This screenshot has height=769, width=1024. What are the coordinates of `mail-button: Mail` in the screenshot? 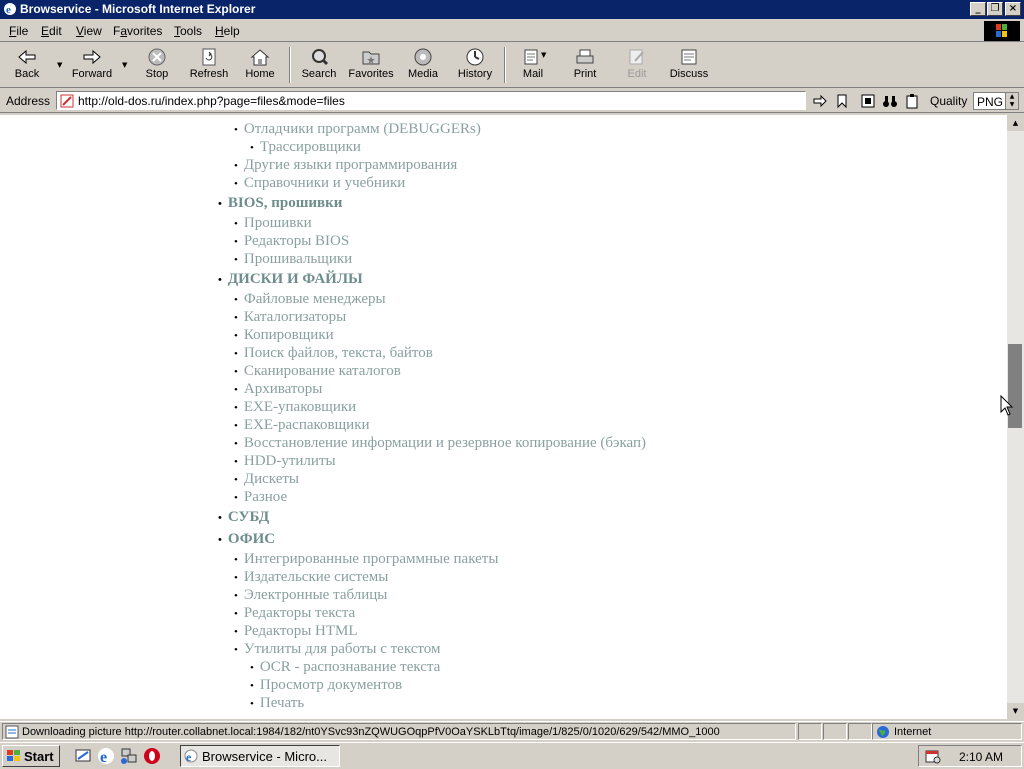 It's located at (533, 65).